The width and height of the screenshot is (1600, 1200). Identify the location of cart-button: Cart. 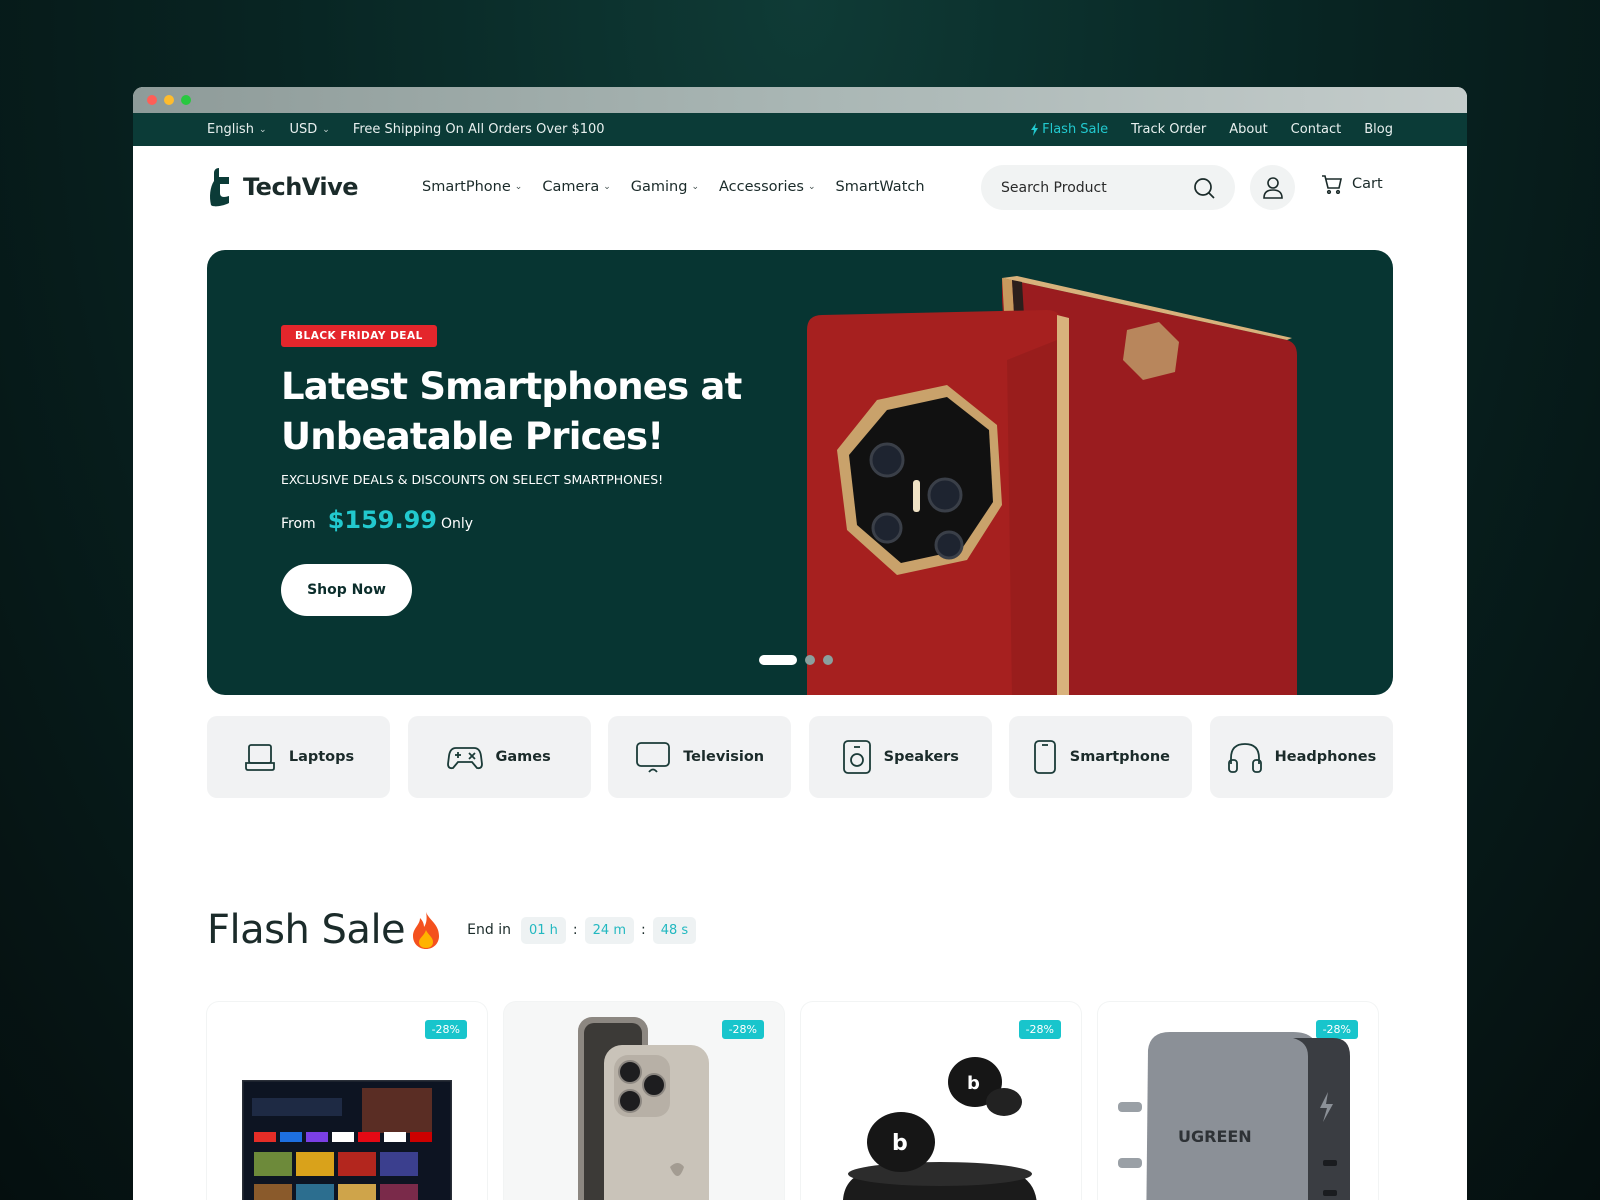
(1352, 184).